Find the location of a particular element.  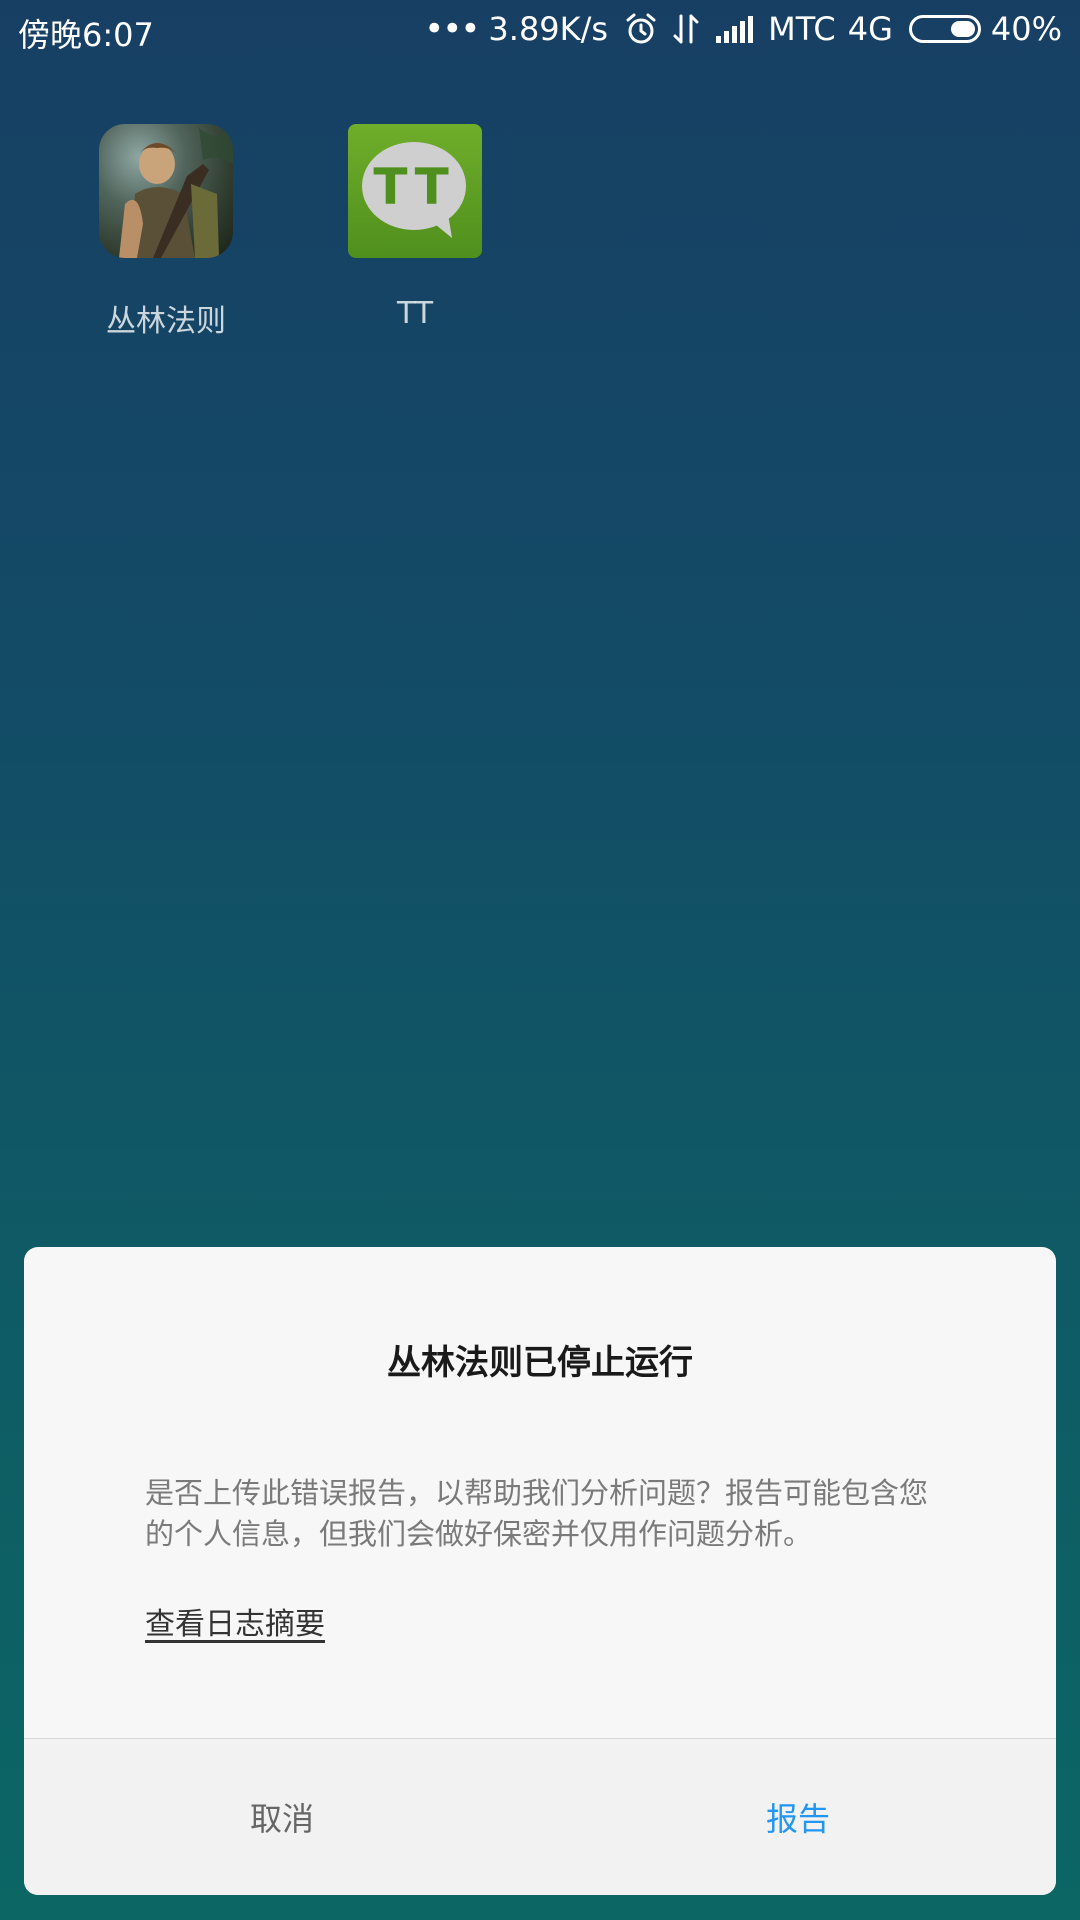

view-log-summary-link: 查看日志摘要 is located at coordinates (235, 1621).